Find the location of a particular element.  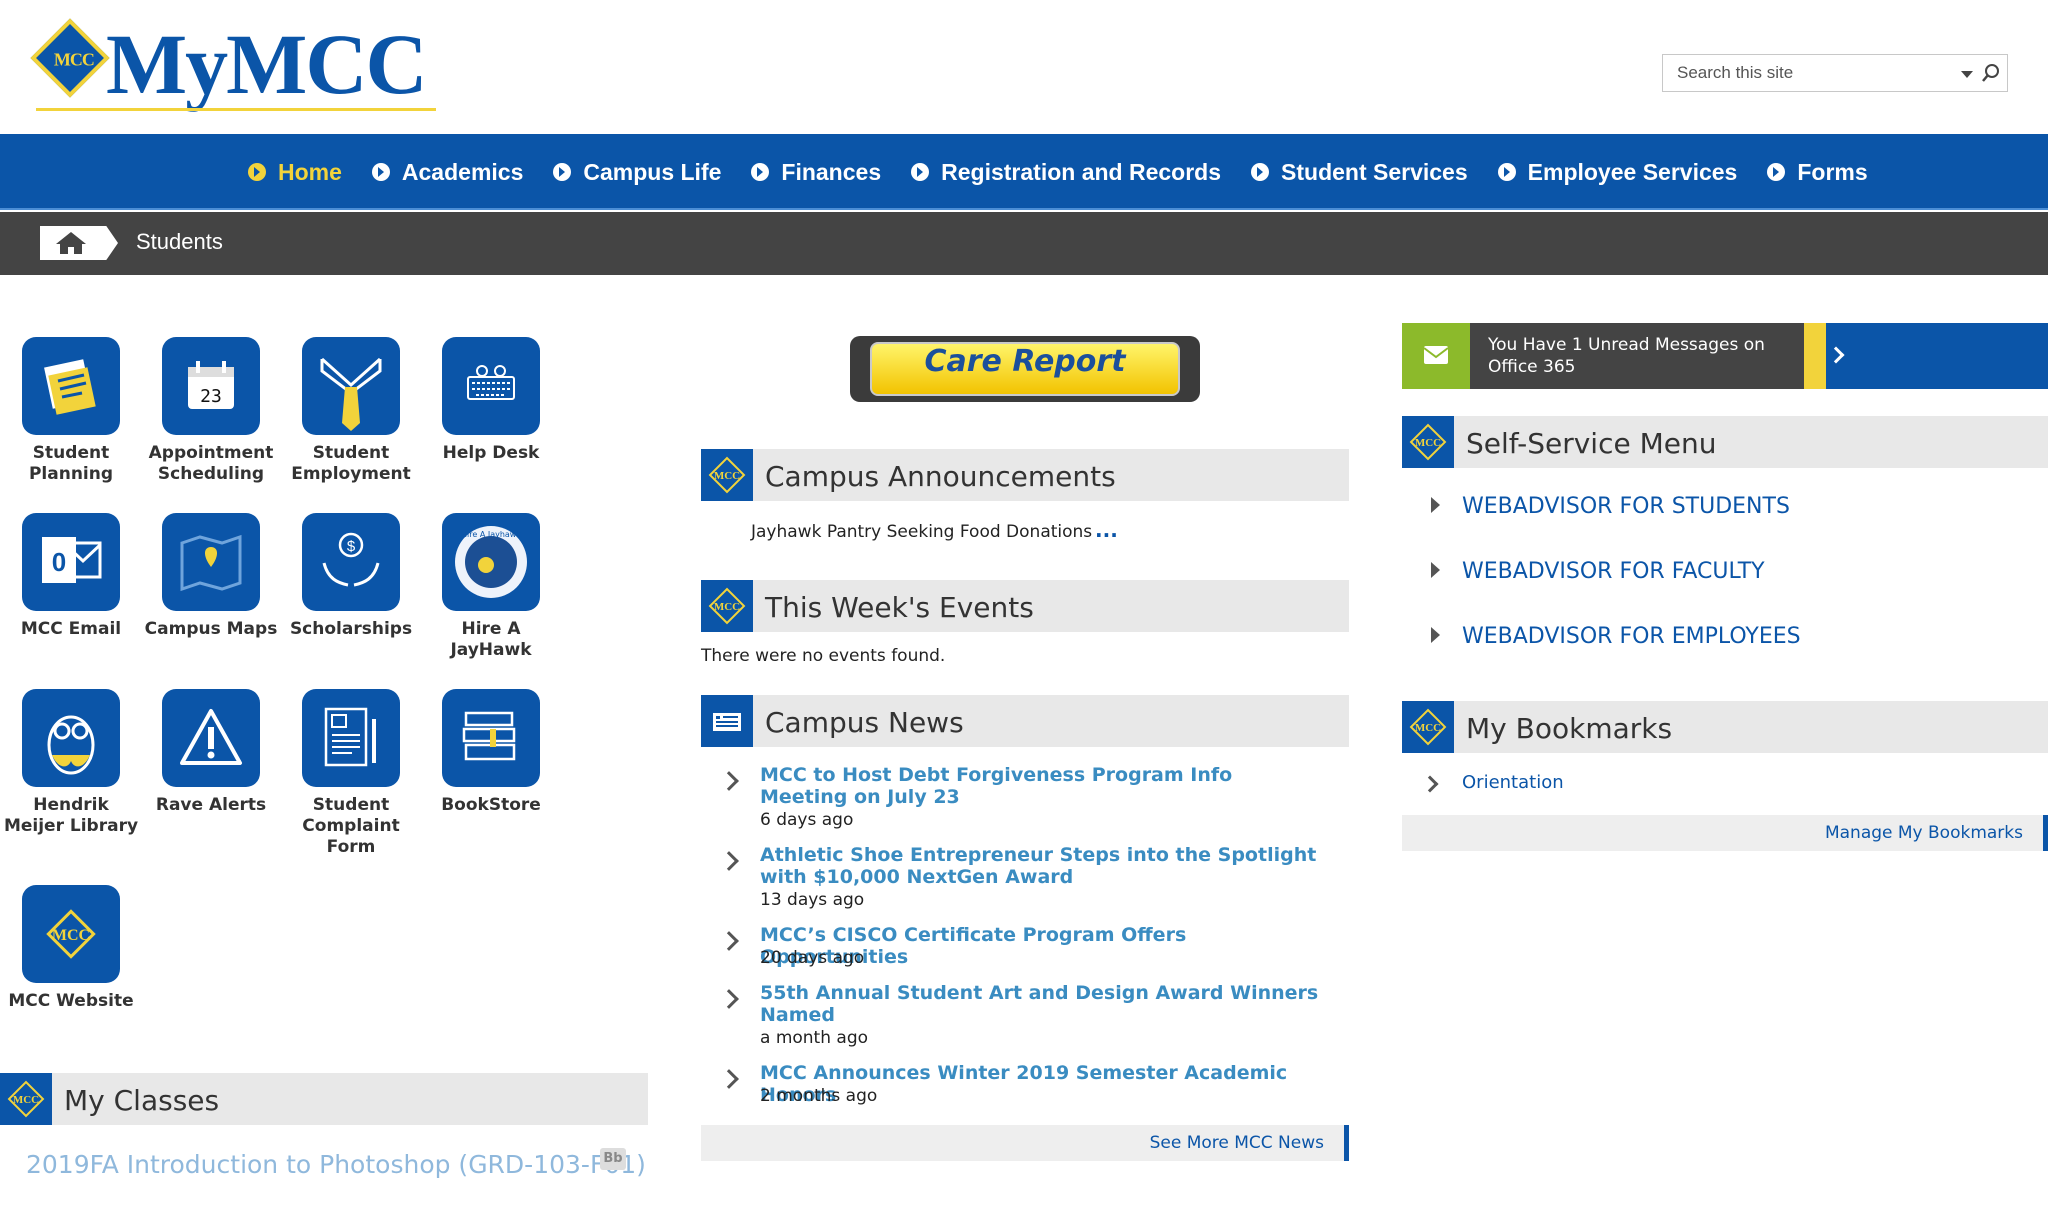

search-scope-dropdown-icon is located at coordinates (1968, 73).